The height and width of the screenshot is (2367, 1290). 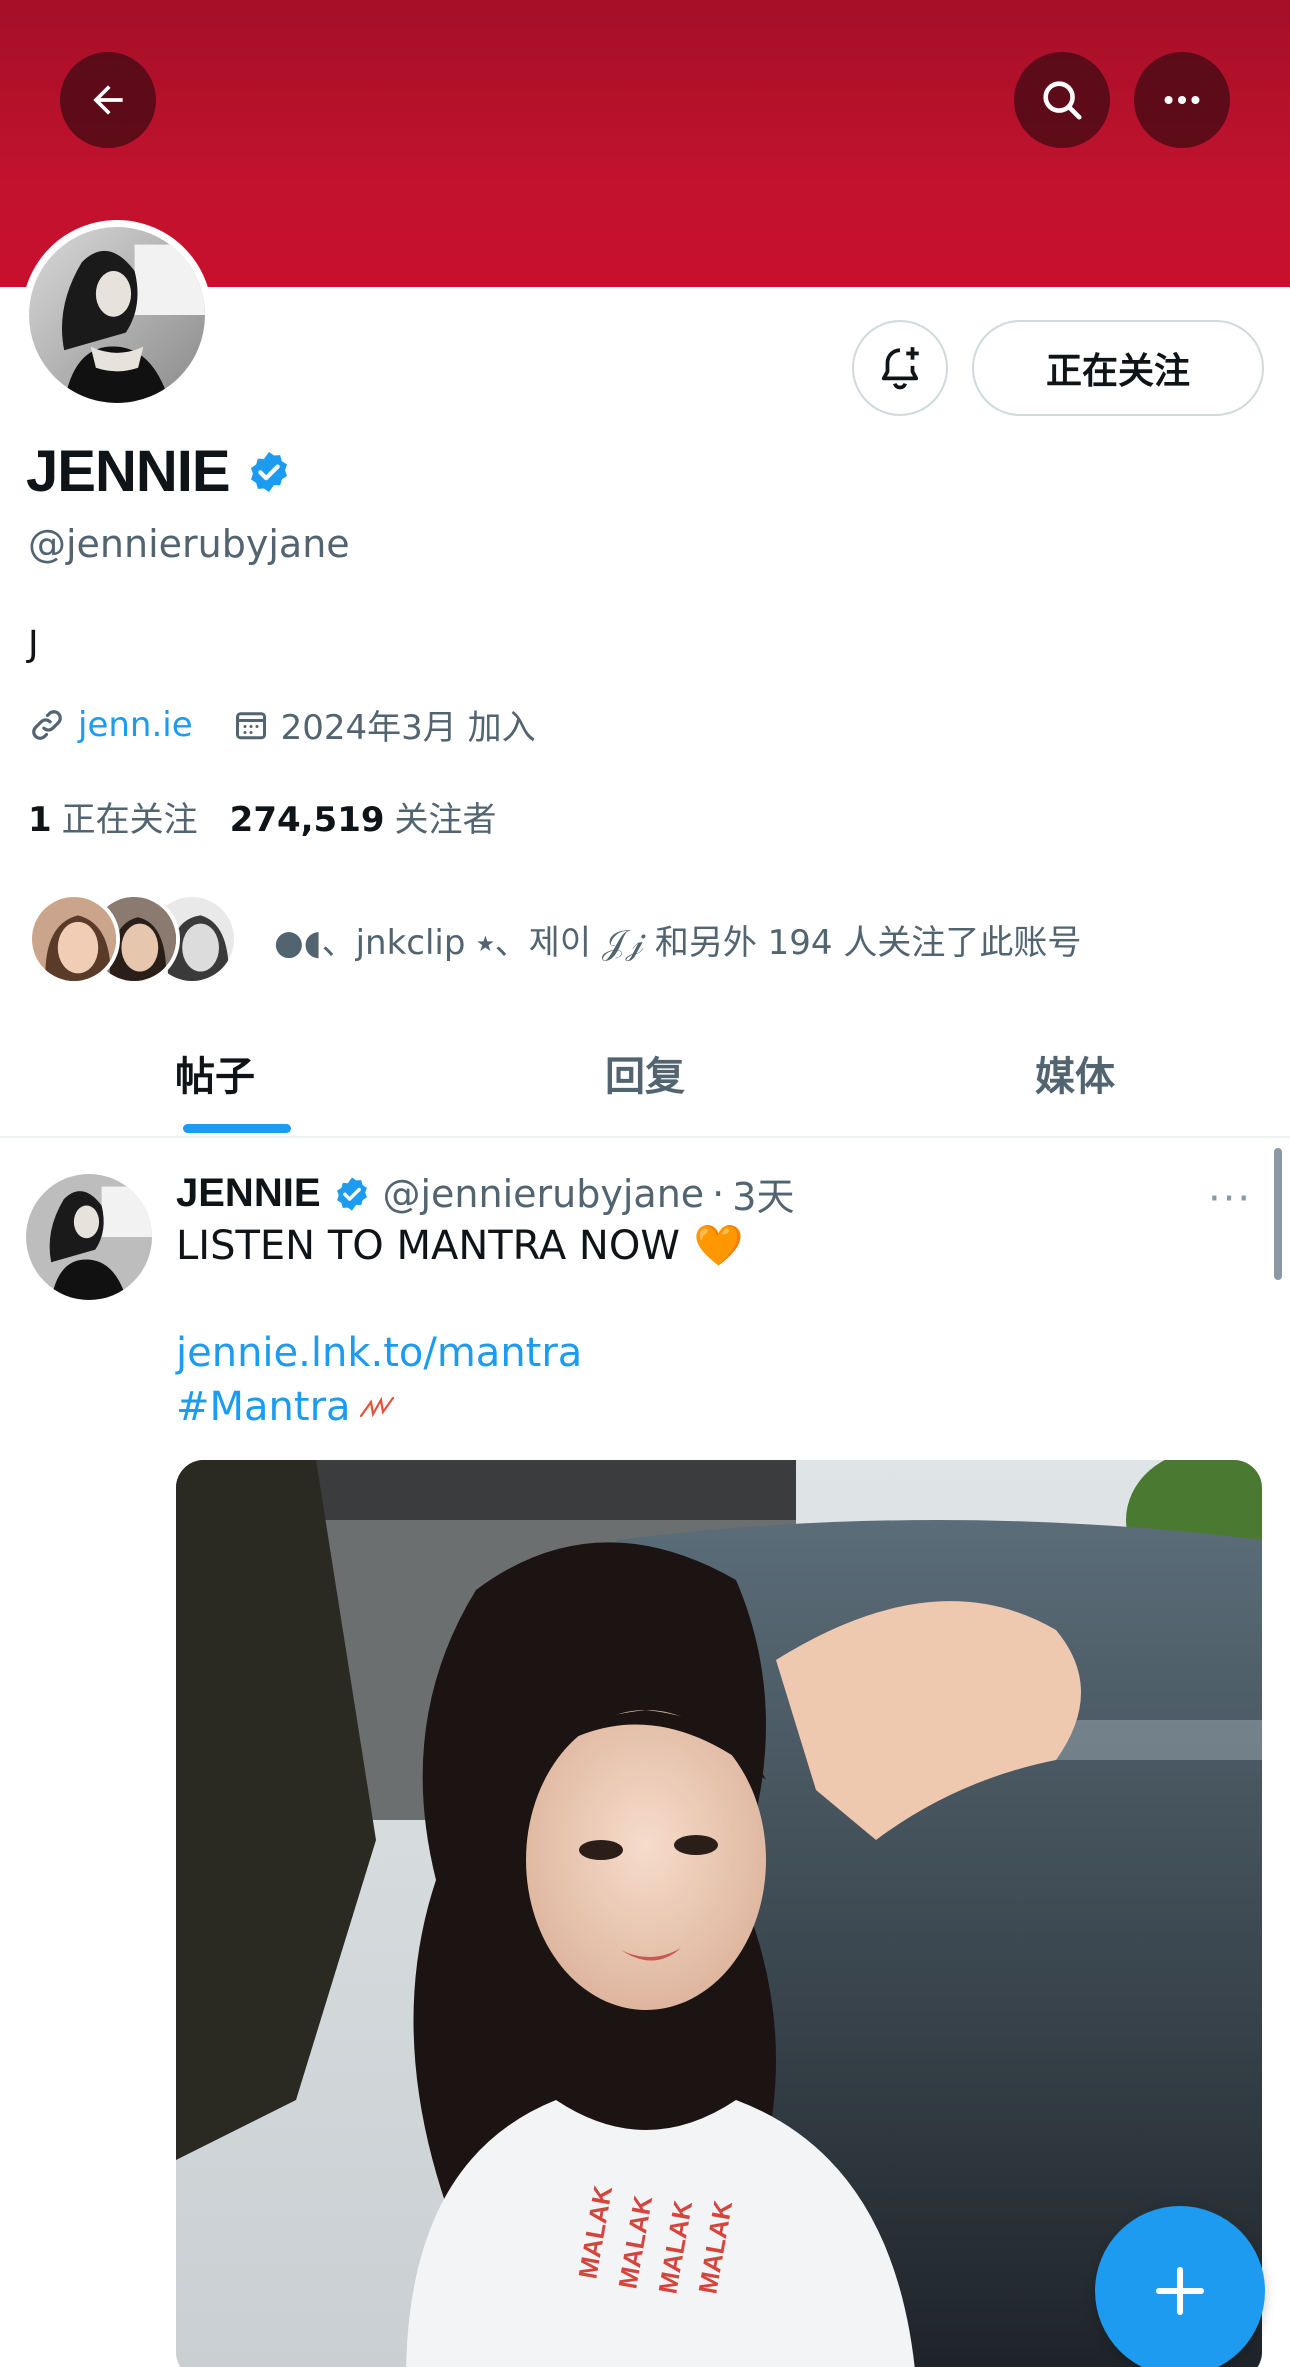 I want to click on display-name: JENNIE, so click(x=128, y=471).